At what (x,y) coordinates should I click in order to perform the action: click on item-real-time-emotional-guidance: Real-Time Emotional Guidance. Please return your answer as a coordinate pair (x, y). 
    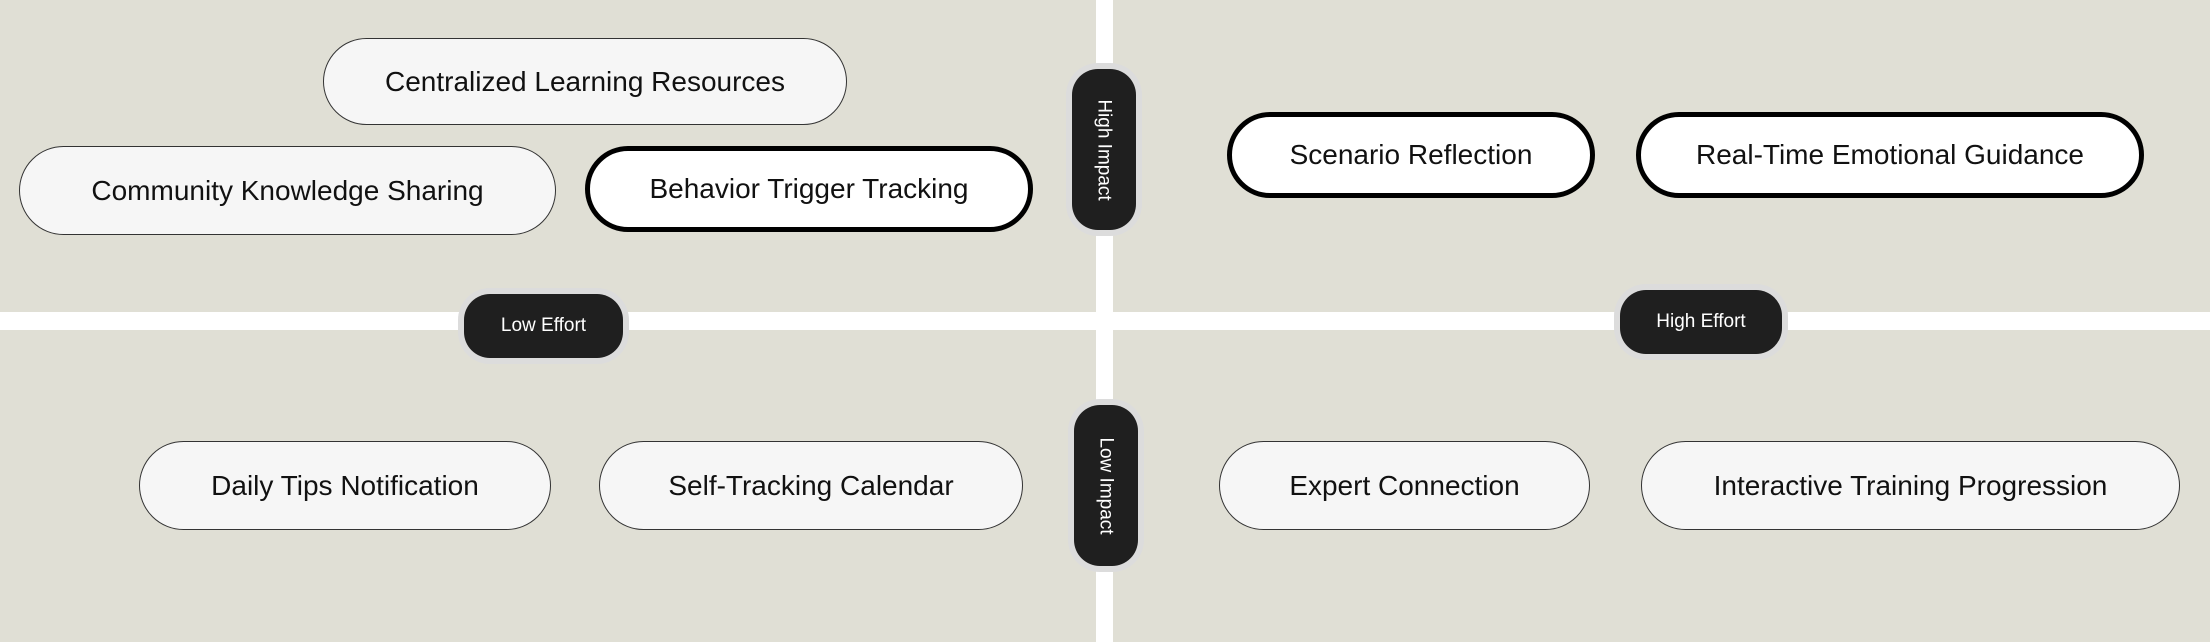
    Looking at the image, I should click on (1890, 155).